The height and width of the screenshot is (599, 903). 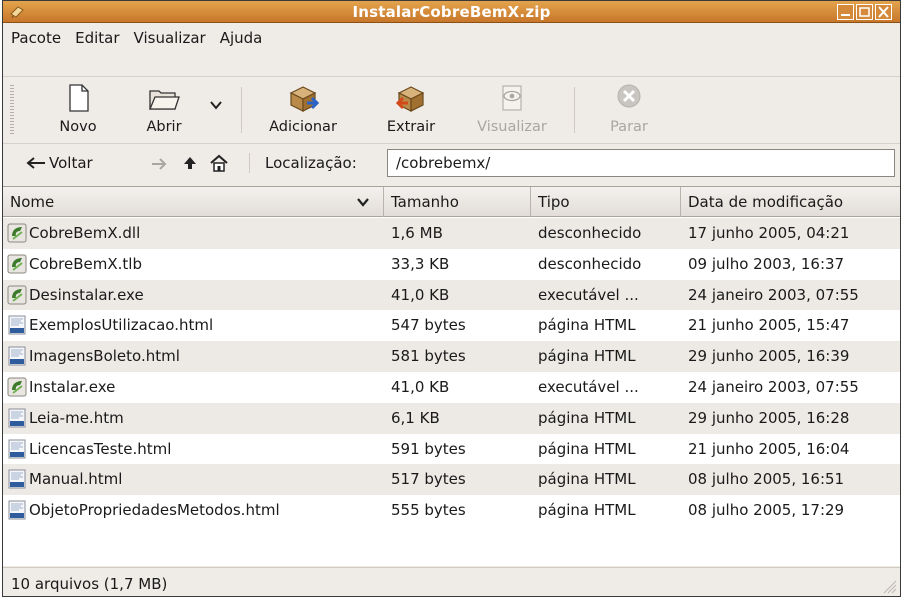 I want to click on file-date: 24 janeiro 2003, 07:55, so click(x=773, y=294).